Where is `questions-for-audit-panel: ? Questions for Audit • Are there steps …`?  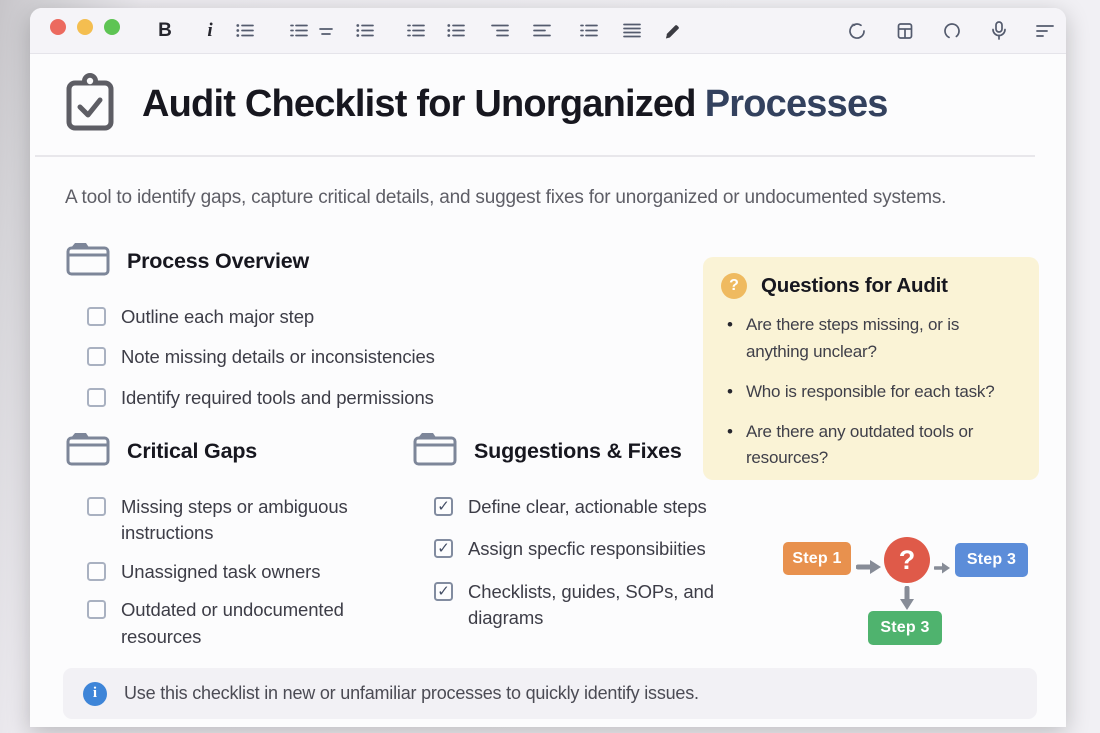
questions-for-audit-panel: ? Questions for Audit • Are there steps … is located at coordinates (871, 368).